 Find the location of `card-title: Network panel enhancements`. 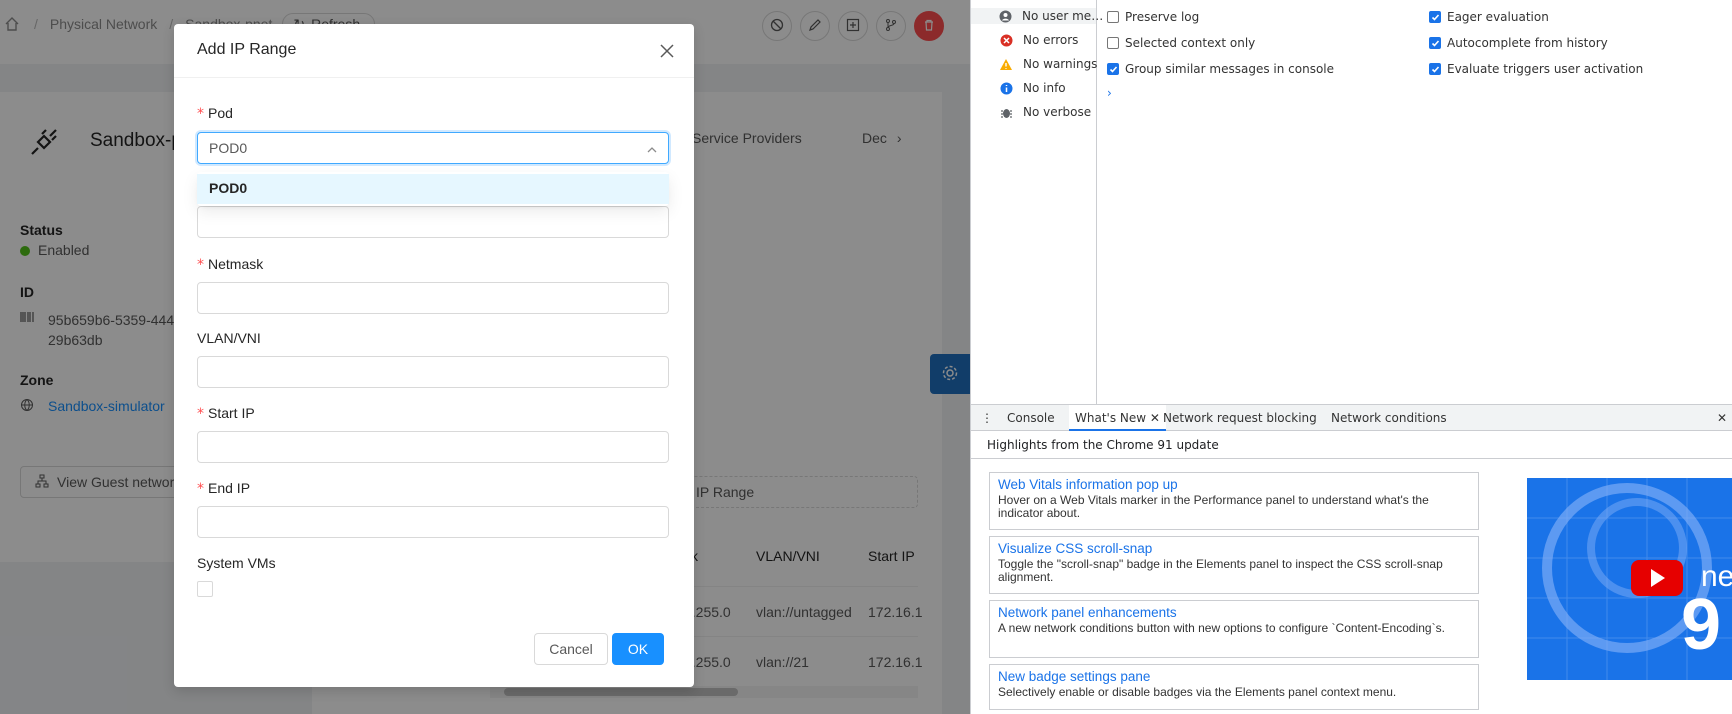

card-title: Network panel enhancements is located at coordinates (1234, 612).